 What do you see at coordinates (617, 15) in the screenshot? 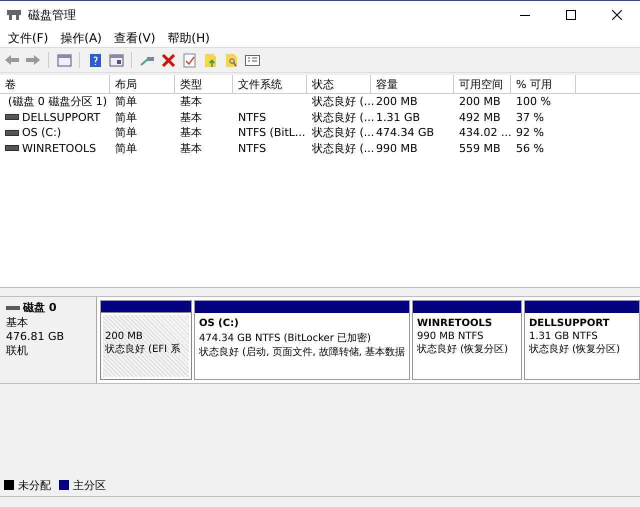
I see `close-icon` at bounding box center [617, 15].